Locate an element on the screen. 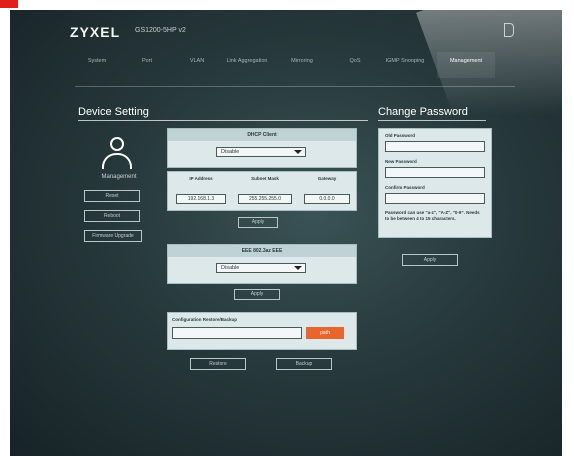 The width and height of the screenshot is (574, 456). nav-divider is located at coordinates (295, 86).